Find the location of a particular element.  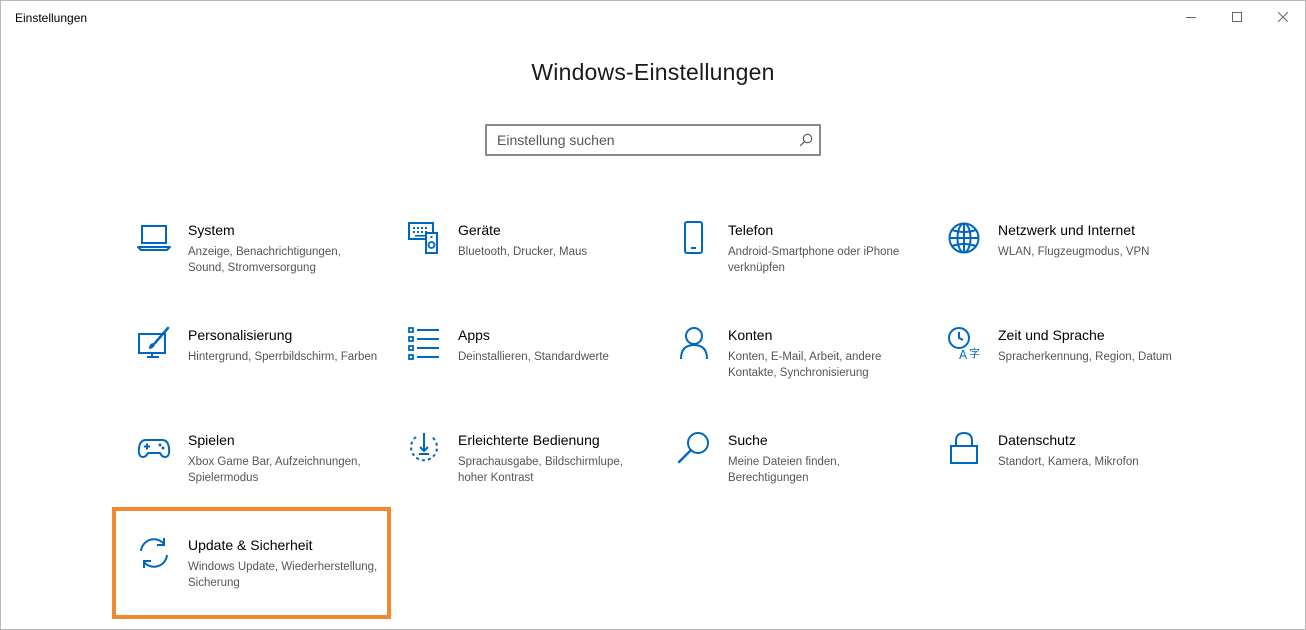

apps-list-icon is located at coordinates (423, 343).